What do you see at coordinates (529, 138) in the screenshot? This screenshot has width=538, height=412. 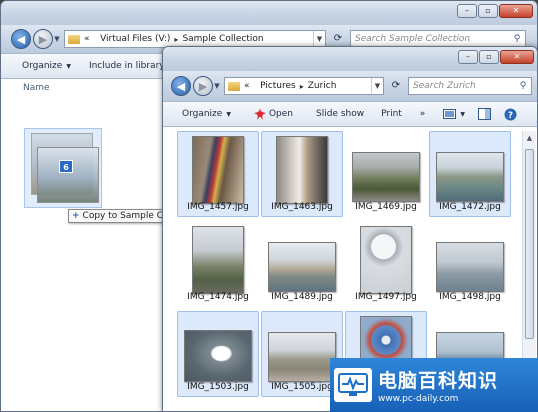 I see `scroll-up-icon: ▲` at bounding box center [529, 138].